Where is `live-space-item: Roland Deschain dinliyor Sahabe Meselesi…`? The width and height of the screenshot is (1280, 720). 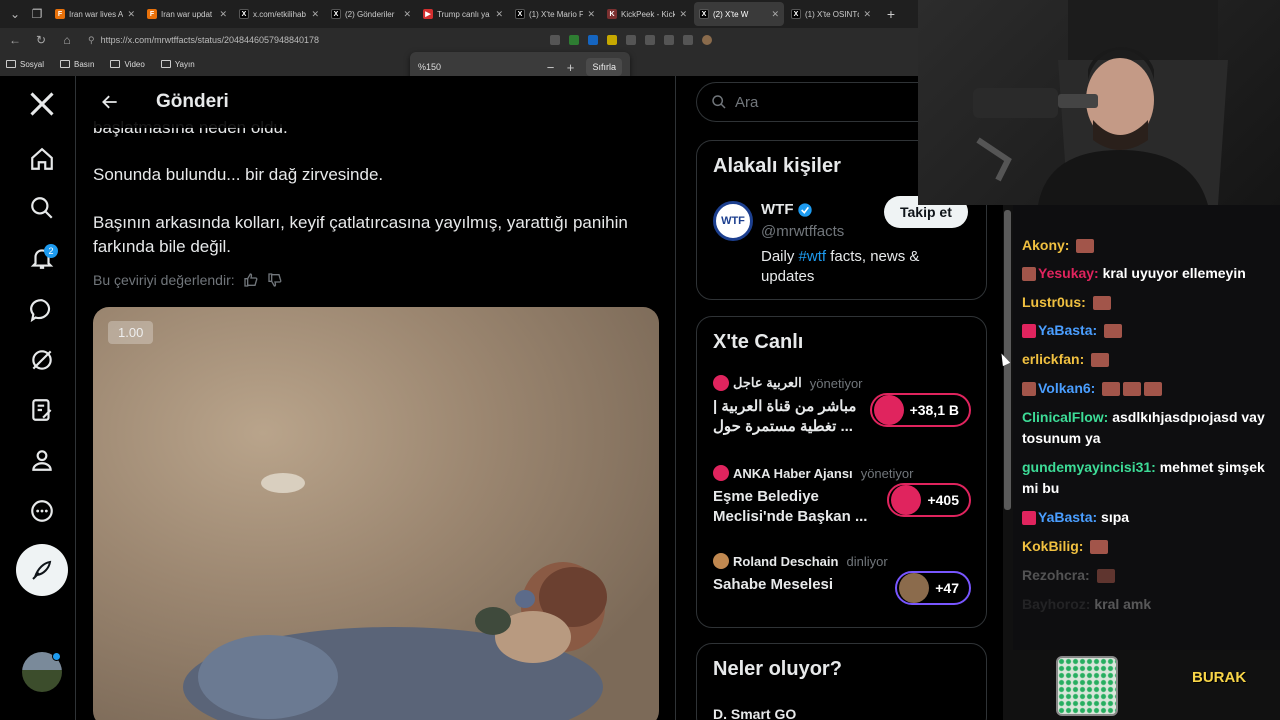 live-space-item: Roland Deschain dinliyor Sahabe Meselesi… is located at coordinates (843, 579).